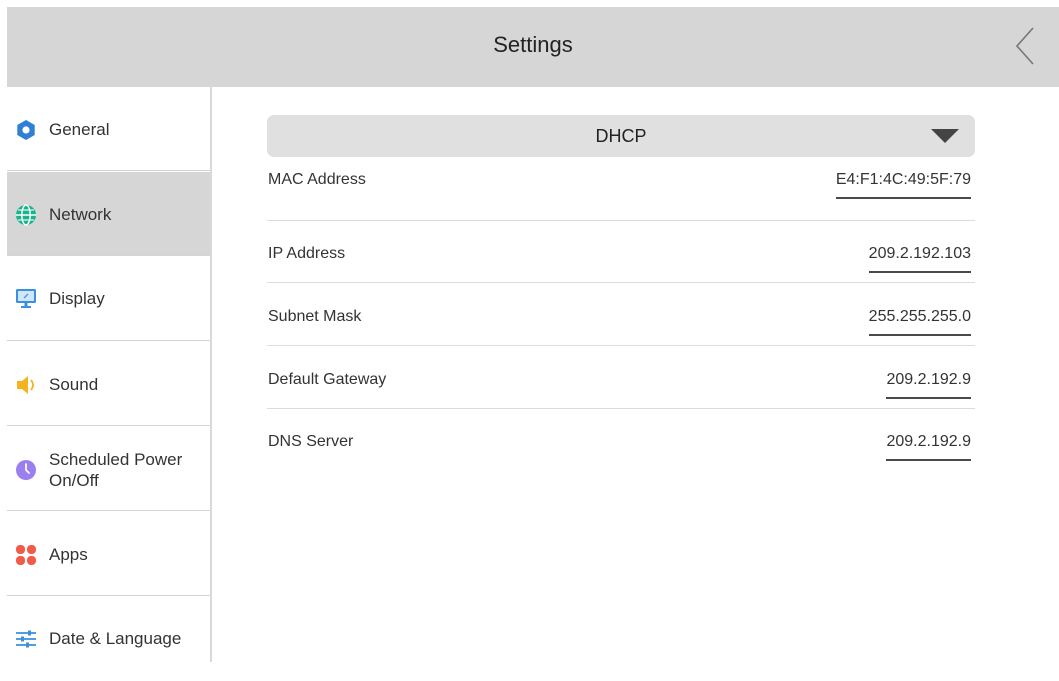  I want to click on connection-mode-value: DHCP, so click(621, 136).